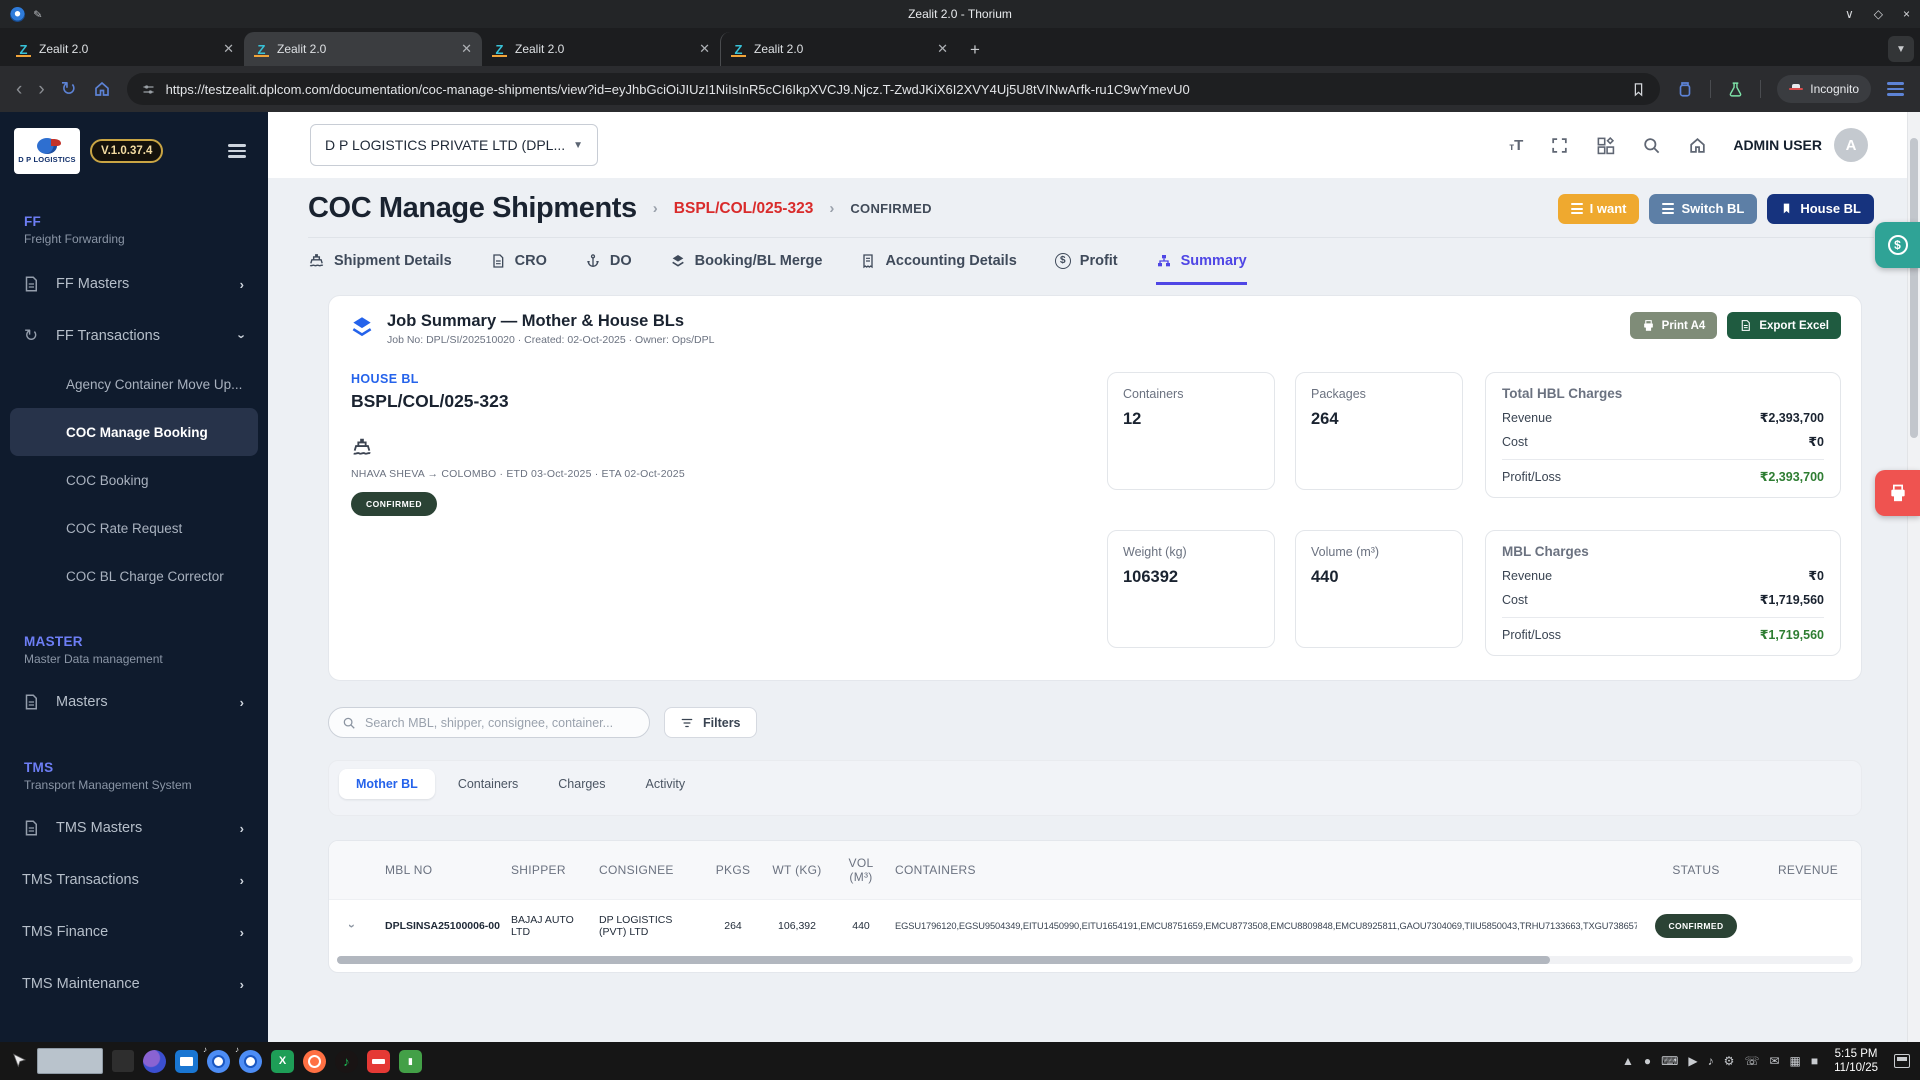 This screenshot has height=1080, width=1920. I want to click on tray-mail-icon: ✉, so click(1774, 1061).